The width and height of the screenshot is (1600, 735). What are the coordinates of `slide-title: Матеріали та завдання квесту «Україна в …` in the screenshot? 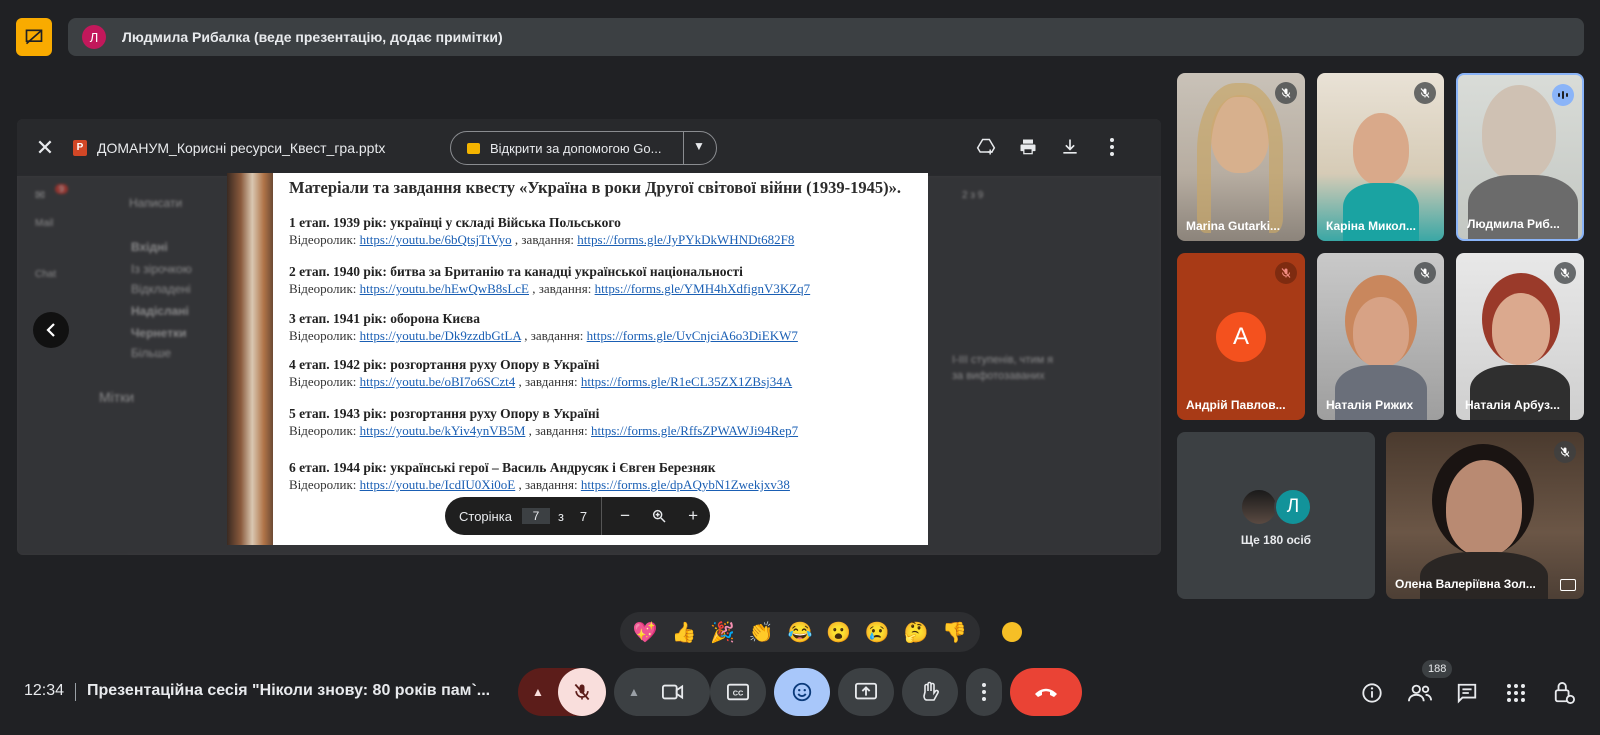 It's located at (595, 187).